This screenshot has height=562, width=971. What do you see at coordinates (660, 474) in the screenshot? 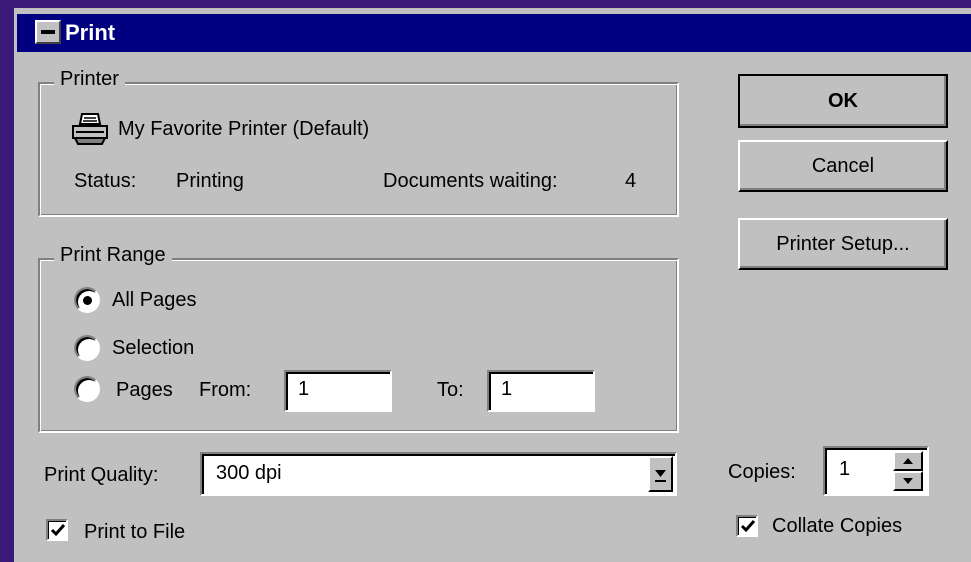
I see `dropdown-arrow-icon` at bounding box center [660, 474].